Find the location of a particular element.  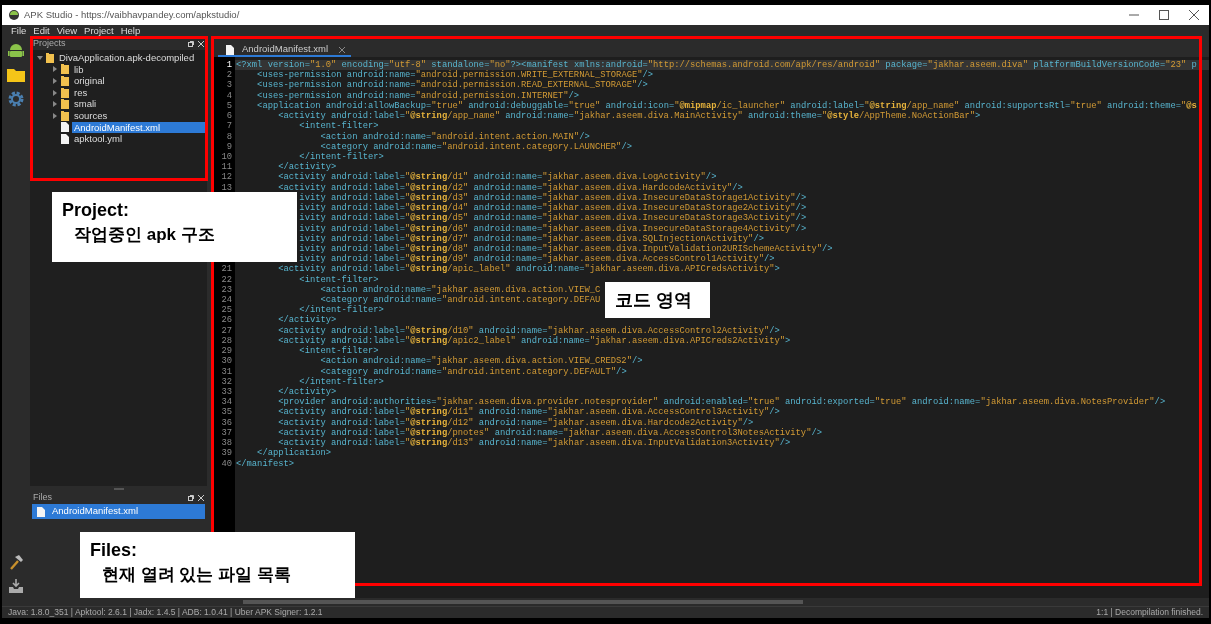

line-number: 40 is located at coordinates (226, 463).